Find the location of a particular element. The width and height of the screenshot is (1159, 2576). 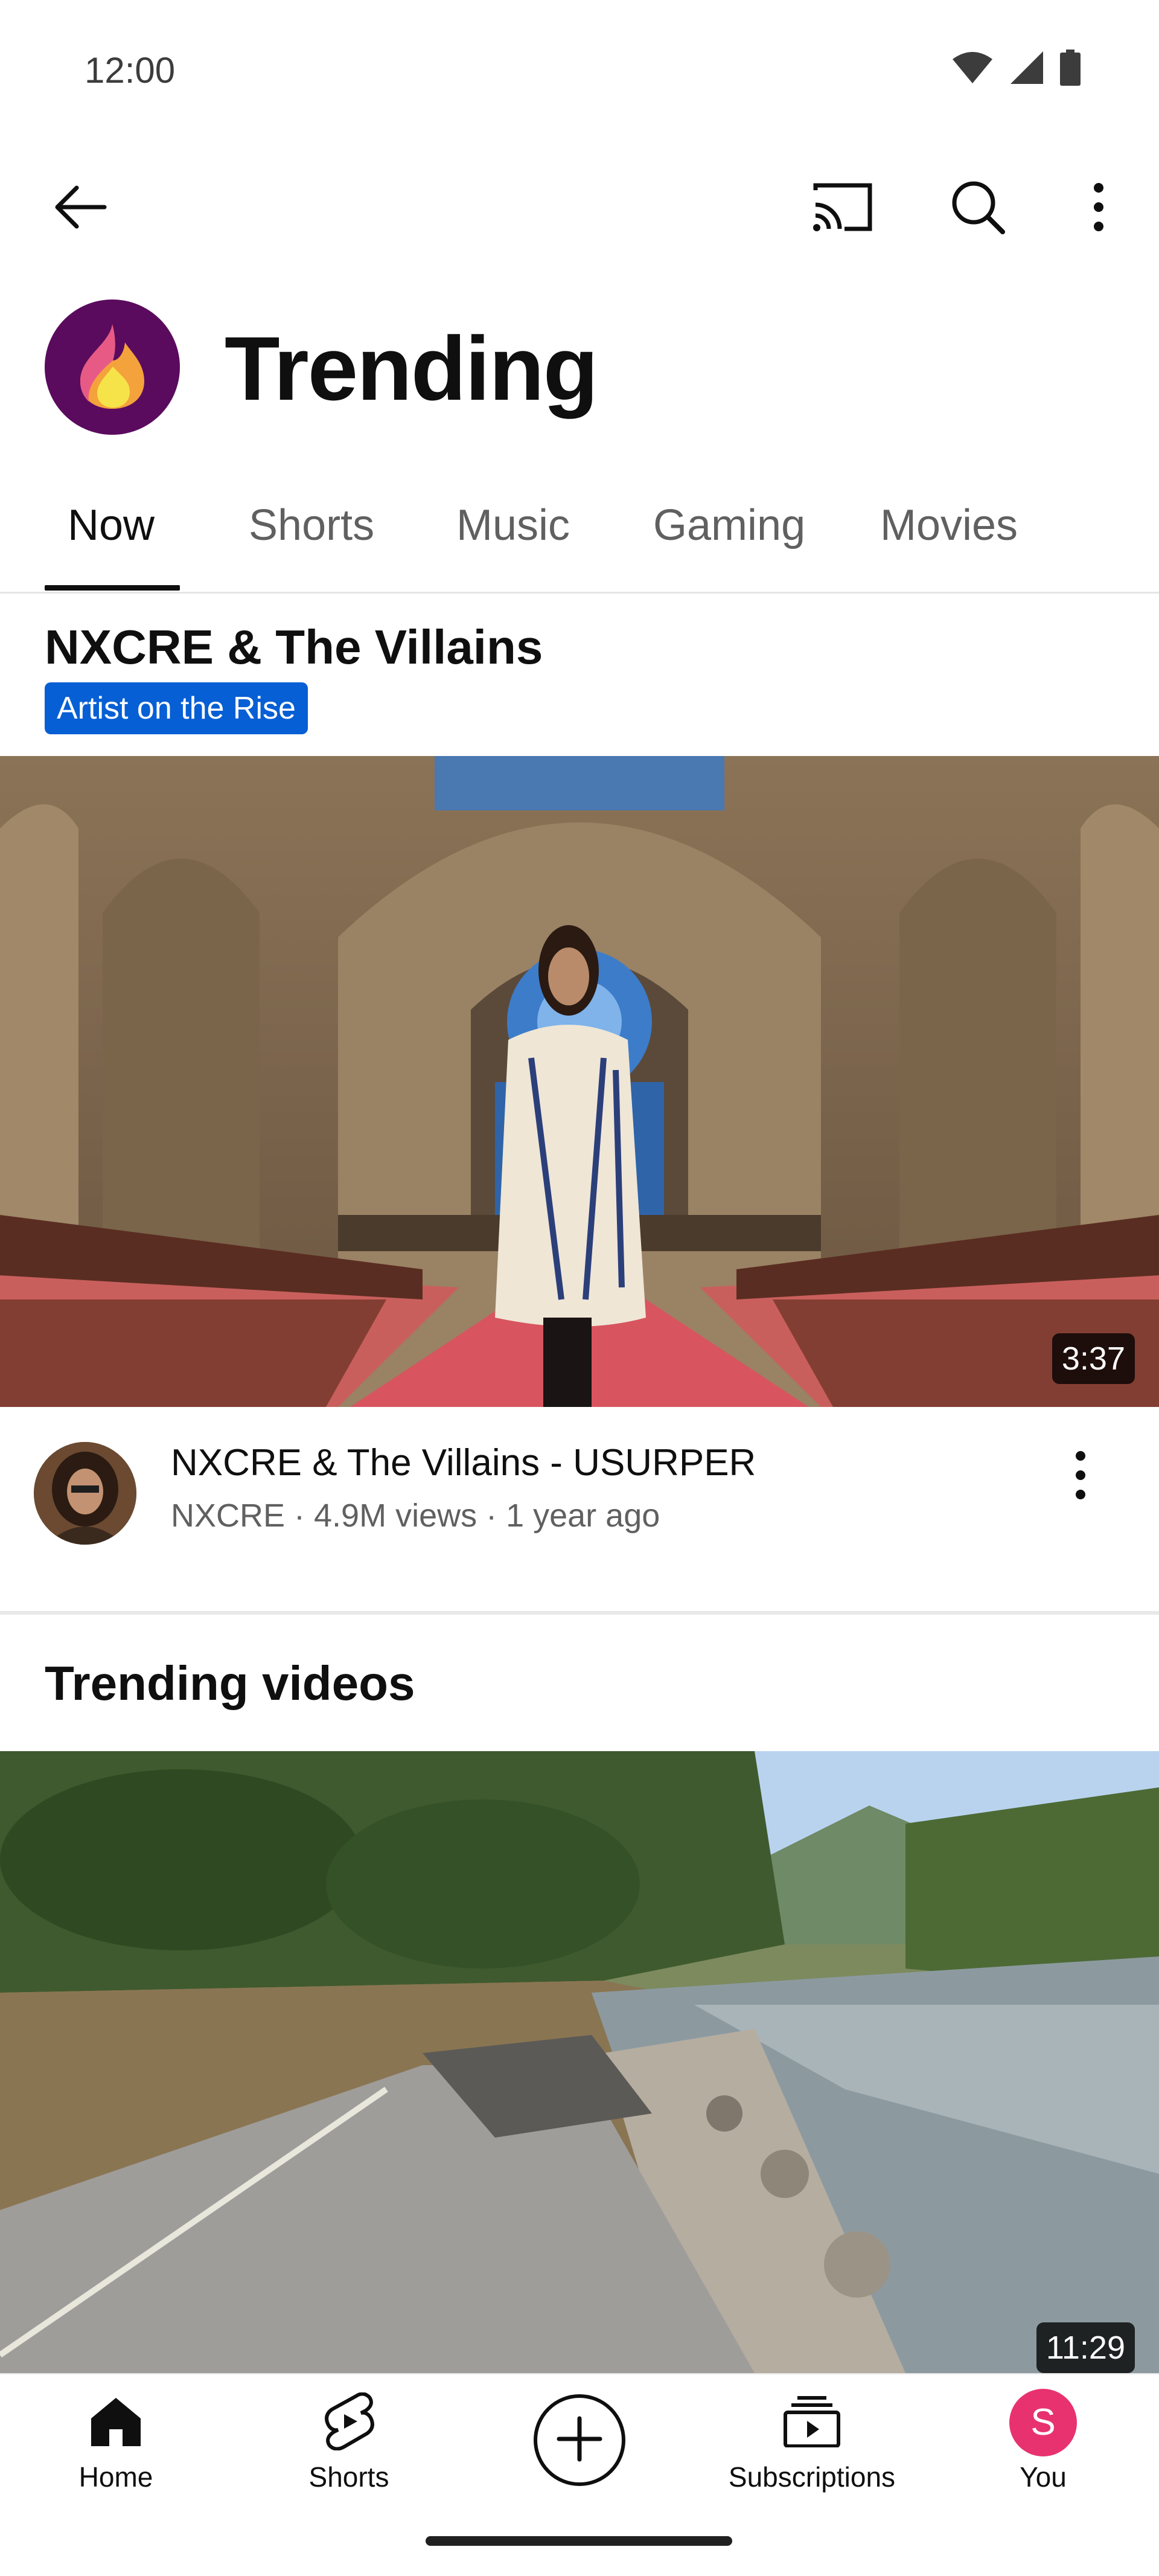

more-options-button is located at coordinates (1098, 208).